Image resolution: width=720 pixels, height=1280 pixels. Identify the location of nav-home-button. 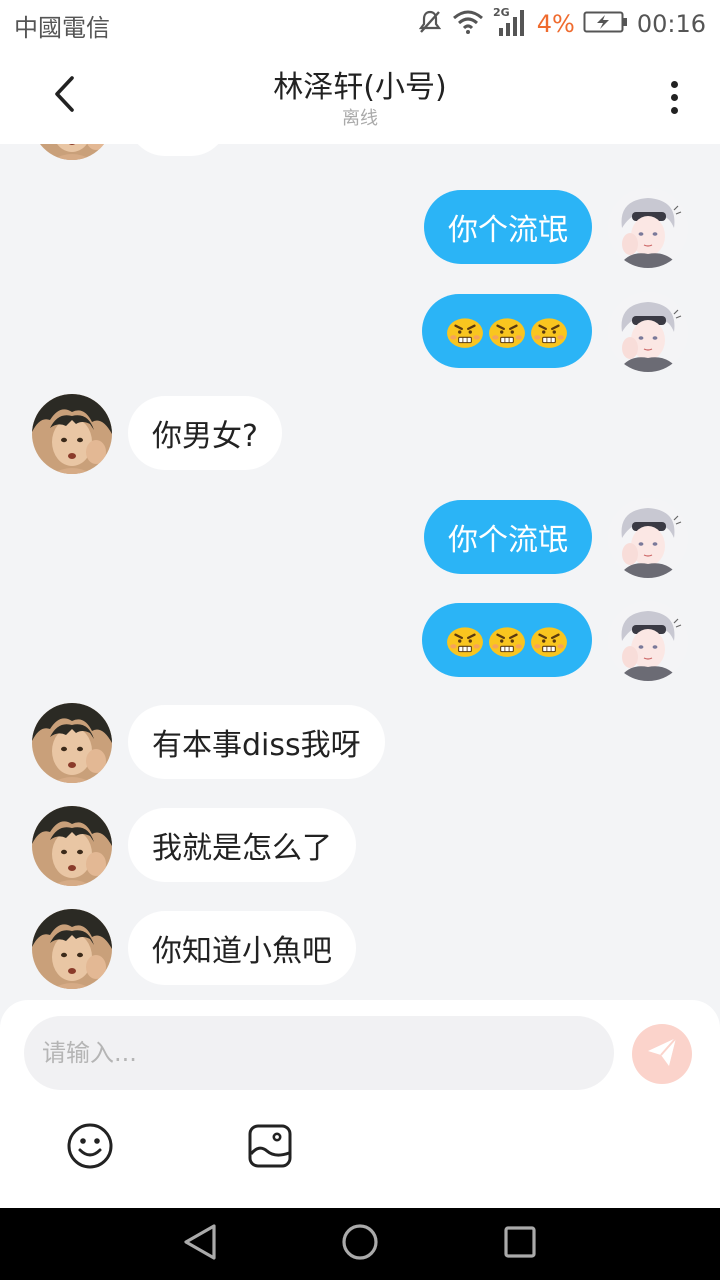
(360, 1244).